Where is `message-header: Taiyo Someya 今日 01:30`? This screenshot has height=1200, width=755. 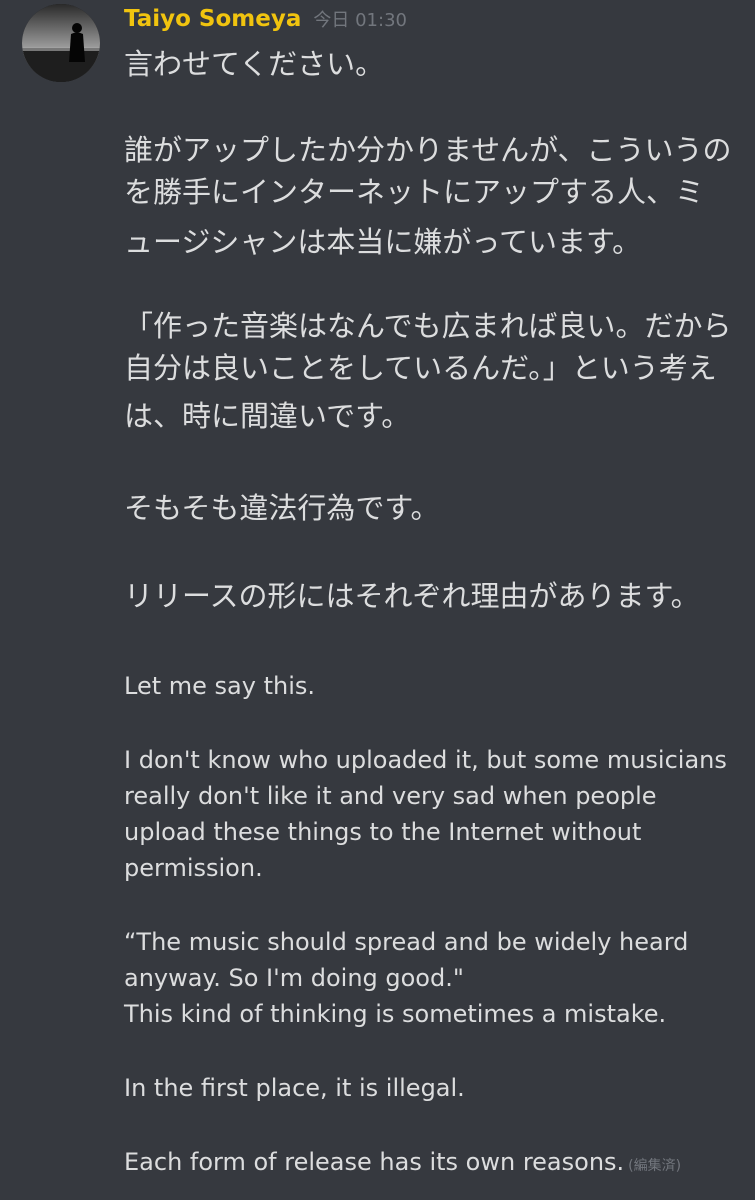 message-header: Taiyo Someya 今日 01:30 is located at coordinates (265, 24).